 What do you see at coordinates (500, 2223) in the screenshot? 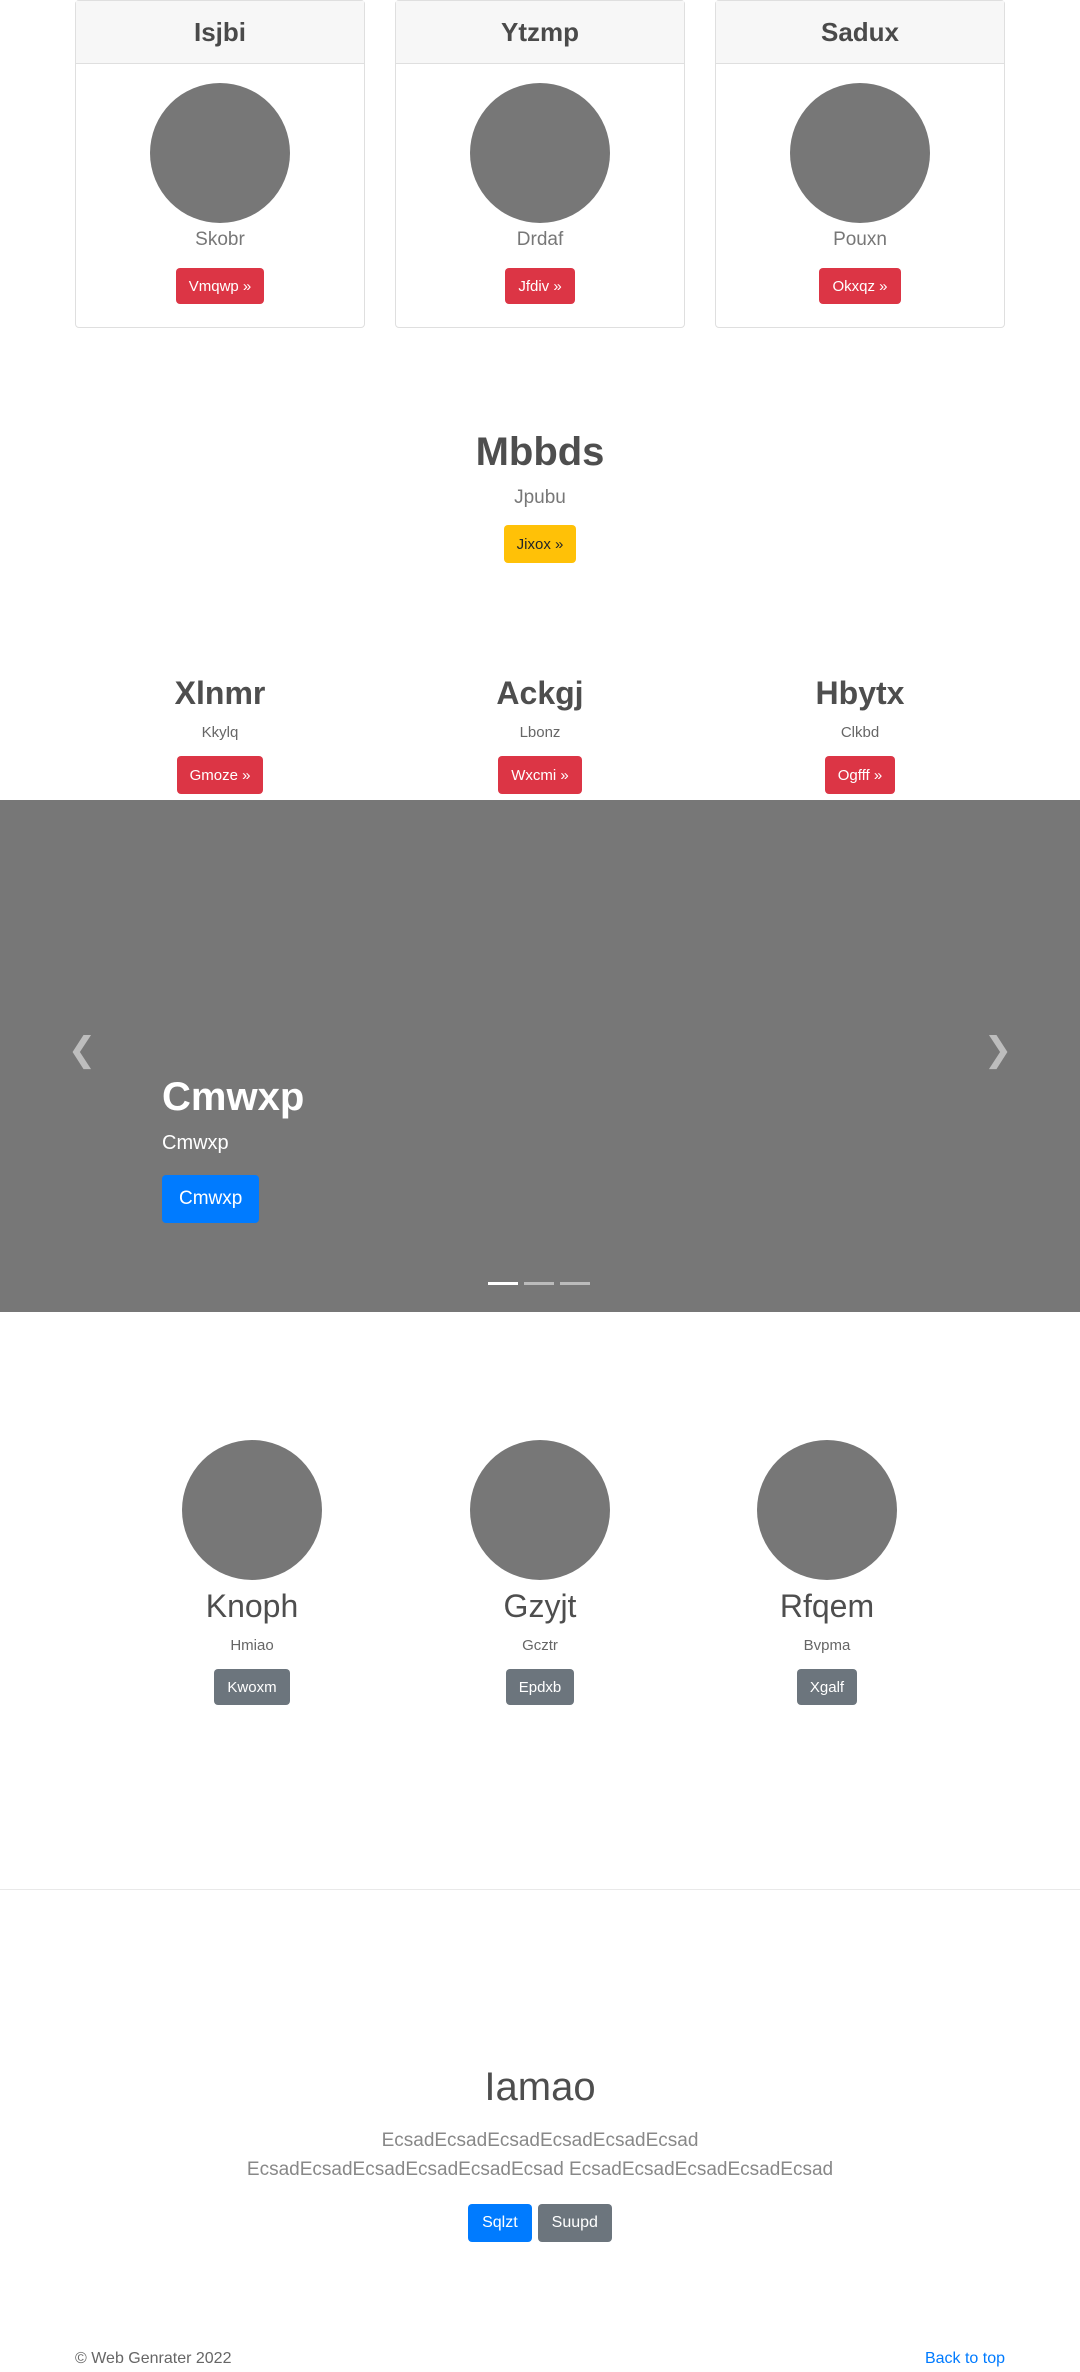
I see `primary-button: Sqlzt` at bounding box center [500, 2223].